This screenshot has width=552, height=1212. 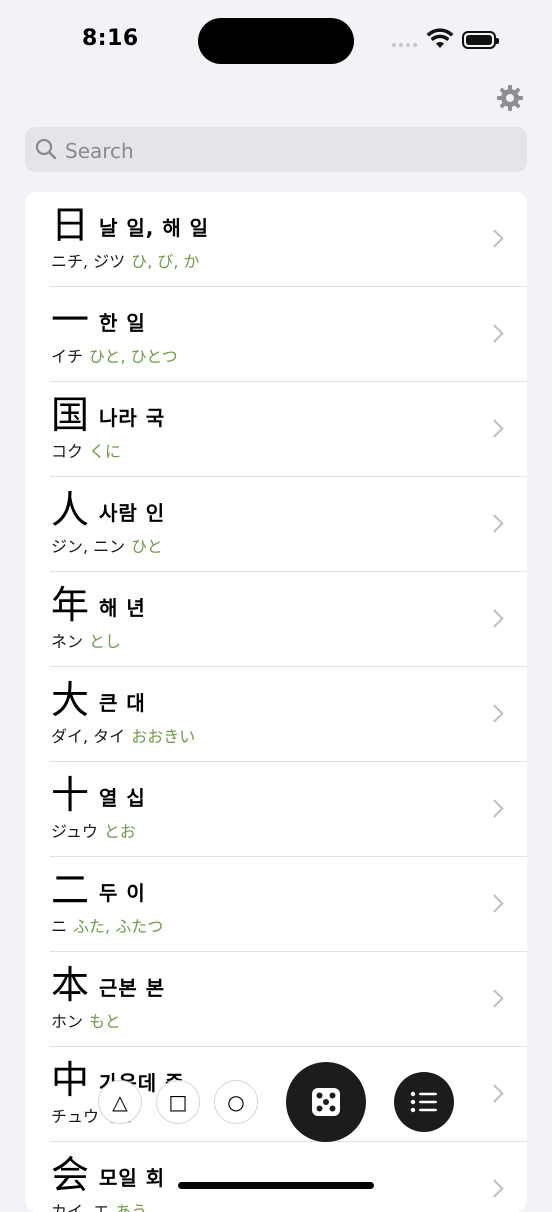 I want to click on square-filter-button: □, so click(x=178, y=1102).